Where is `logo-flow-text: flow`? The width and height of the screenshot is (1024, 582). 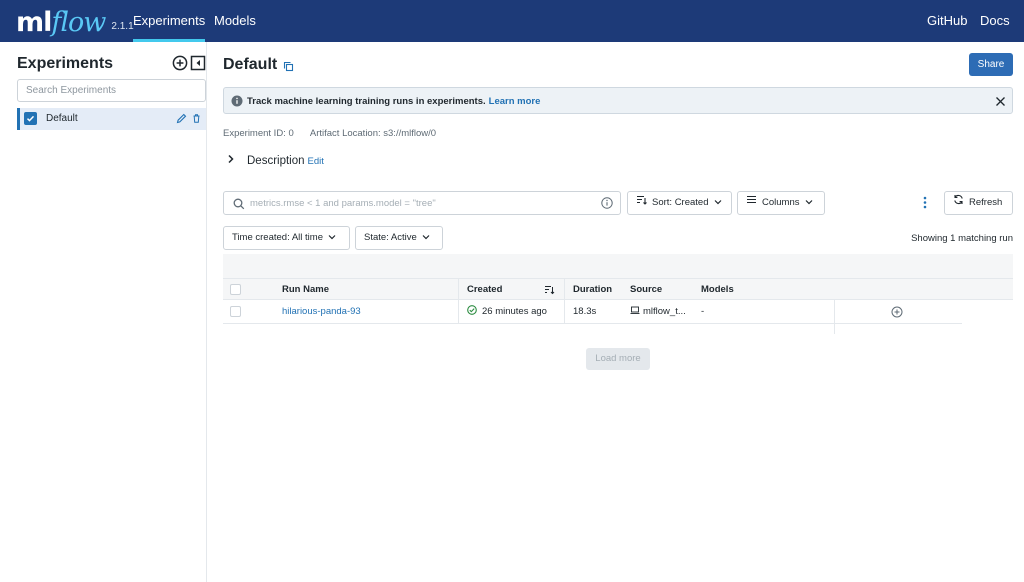
logo-flow-text: flow is located at coordinates (78, 22).